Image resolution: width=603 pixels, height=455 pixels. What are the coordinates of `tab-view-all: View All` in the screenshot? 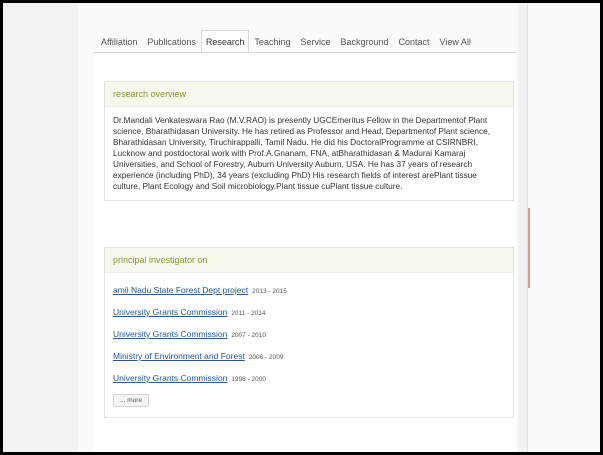 It's located at (455, 41).